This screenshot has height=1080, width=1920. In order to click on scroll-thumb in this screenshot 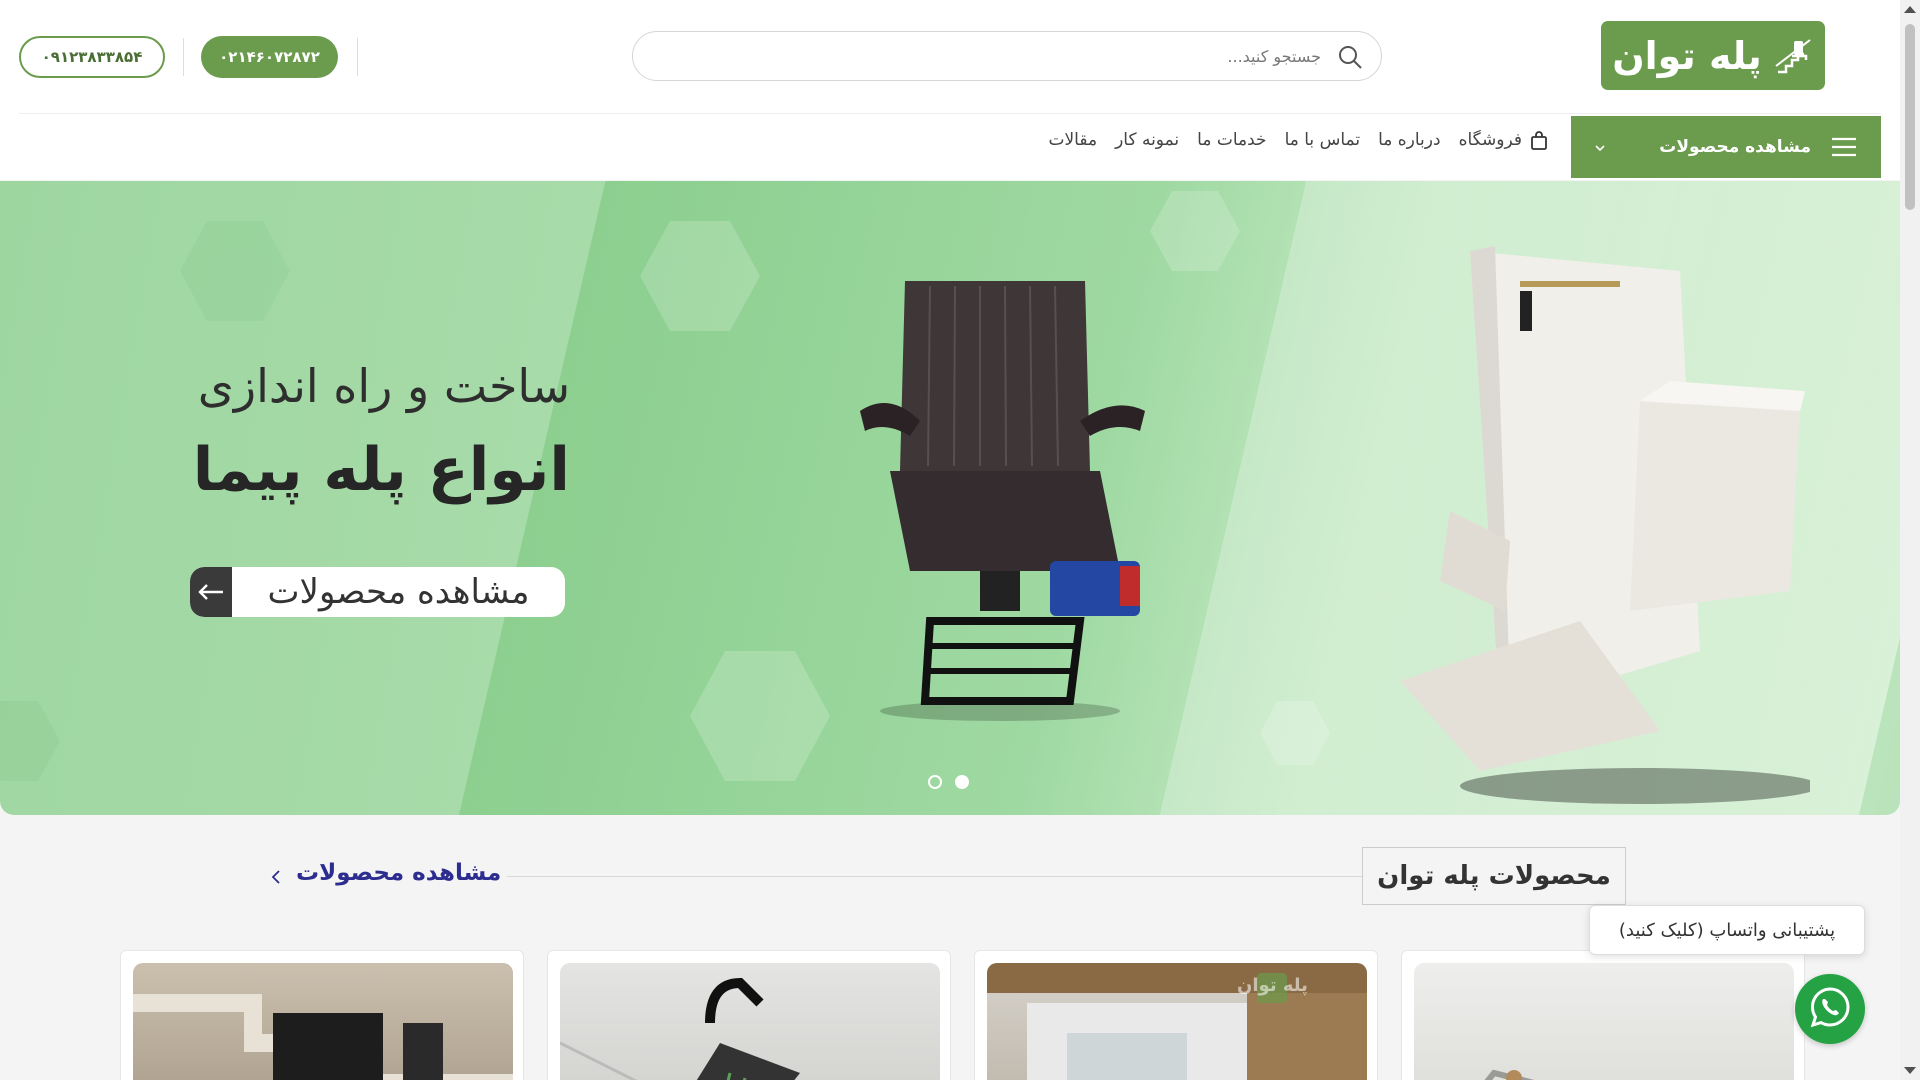, I will do `click(1910, 117)`.